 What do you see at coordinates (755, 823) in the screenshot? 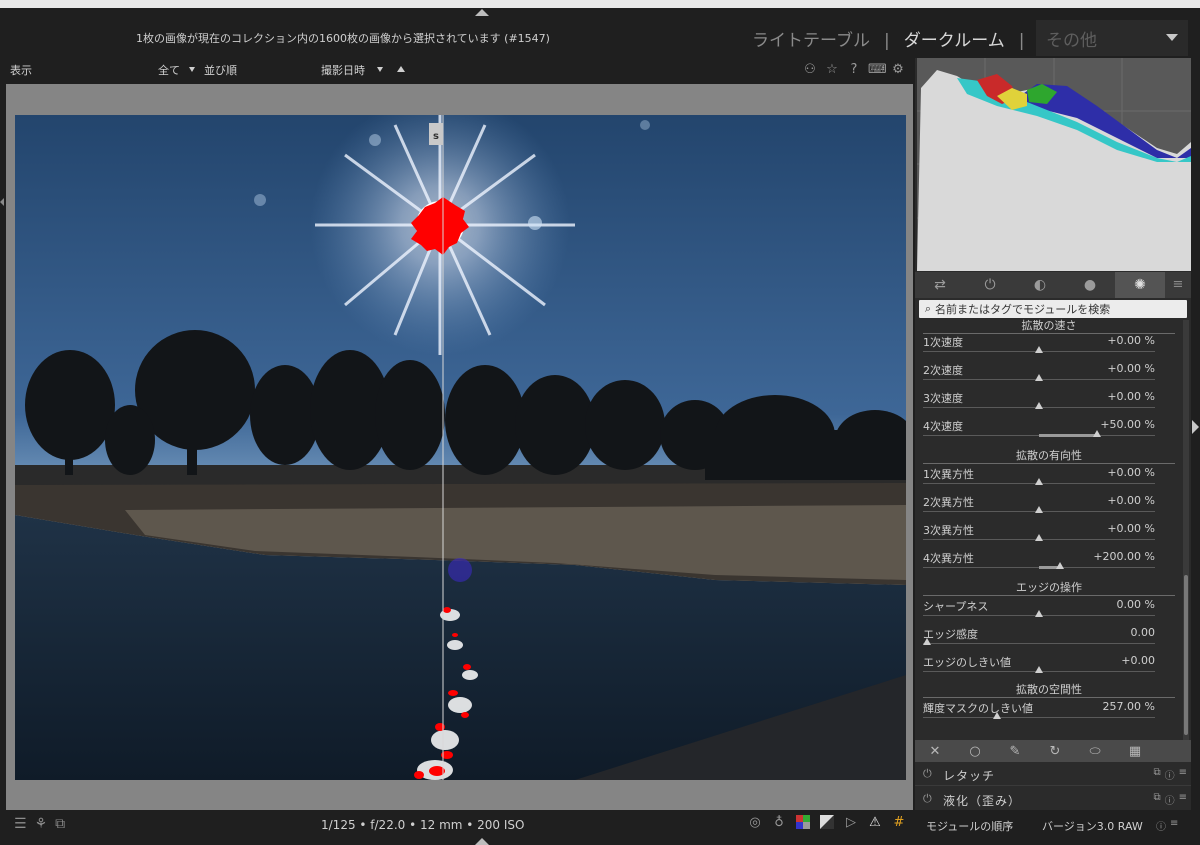
I see `focus-peaking-icon: ◎` at bounding box center [755, 823].